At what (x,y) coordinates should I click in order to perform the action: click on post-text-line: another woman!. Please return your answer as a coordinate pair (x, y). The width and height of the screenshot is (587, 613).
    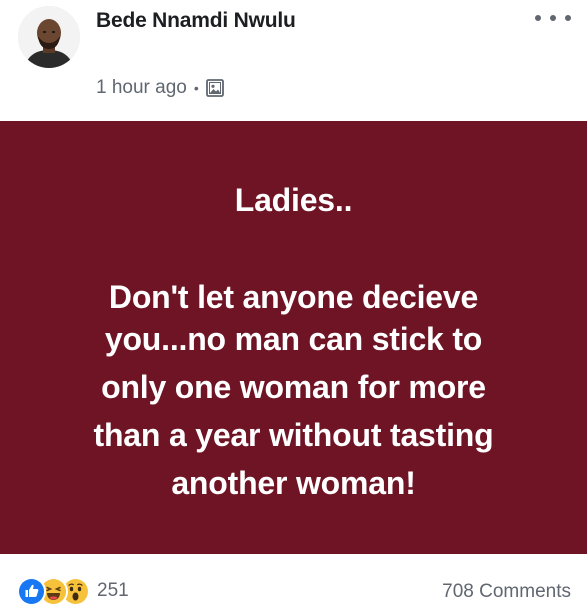
    Looking at the image, I should click on (293, 483).